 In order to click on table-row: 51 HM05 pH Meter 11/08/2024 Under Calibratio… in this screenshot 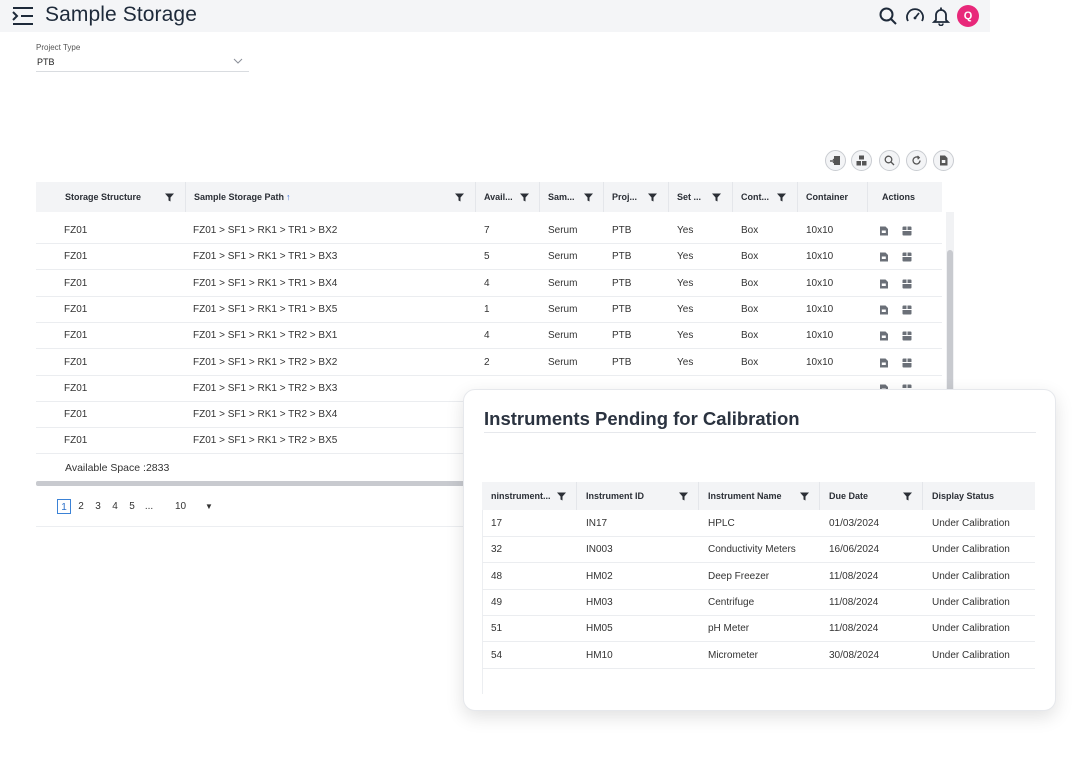, I will do `click(758, 629)`.